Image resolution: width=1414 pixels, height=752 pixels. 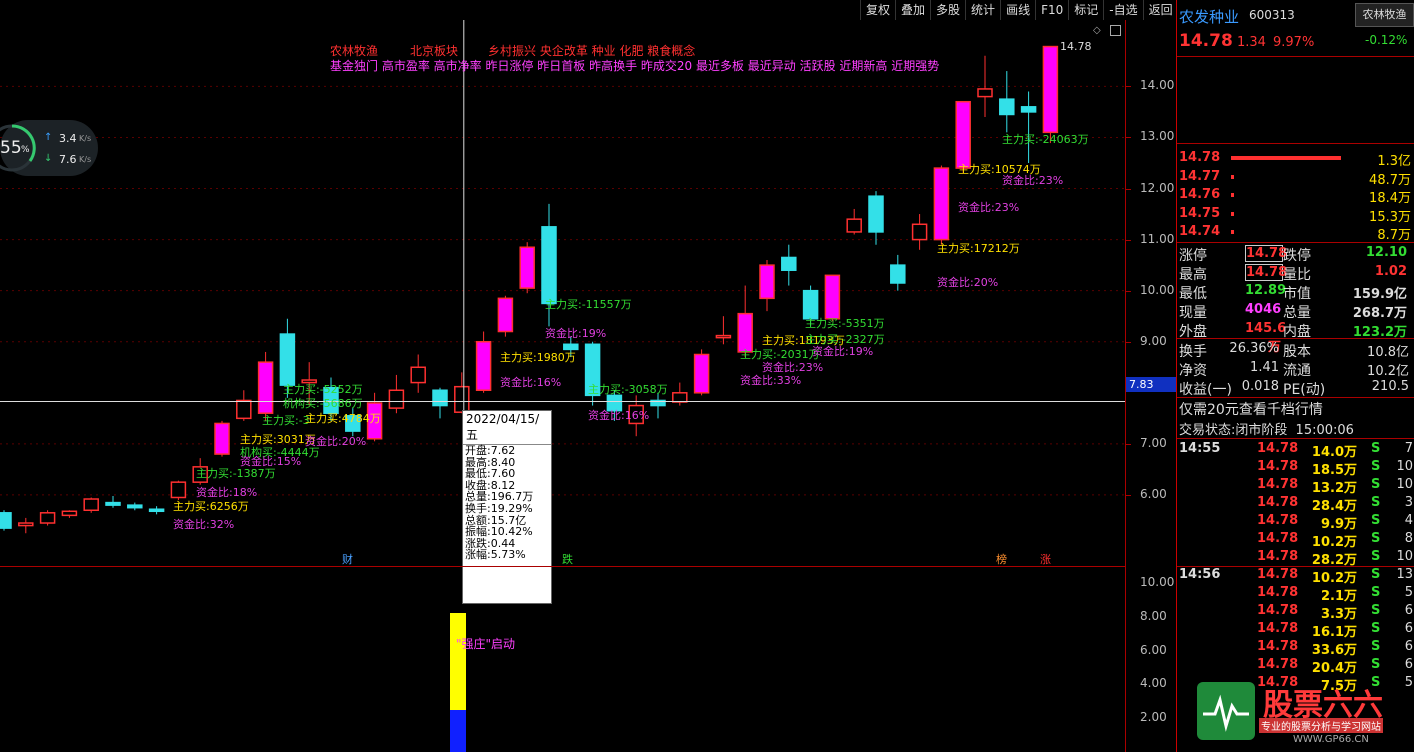 I want to click on fund-flow-label: 资金比:20%, so click(x=968, y=282).